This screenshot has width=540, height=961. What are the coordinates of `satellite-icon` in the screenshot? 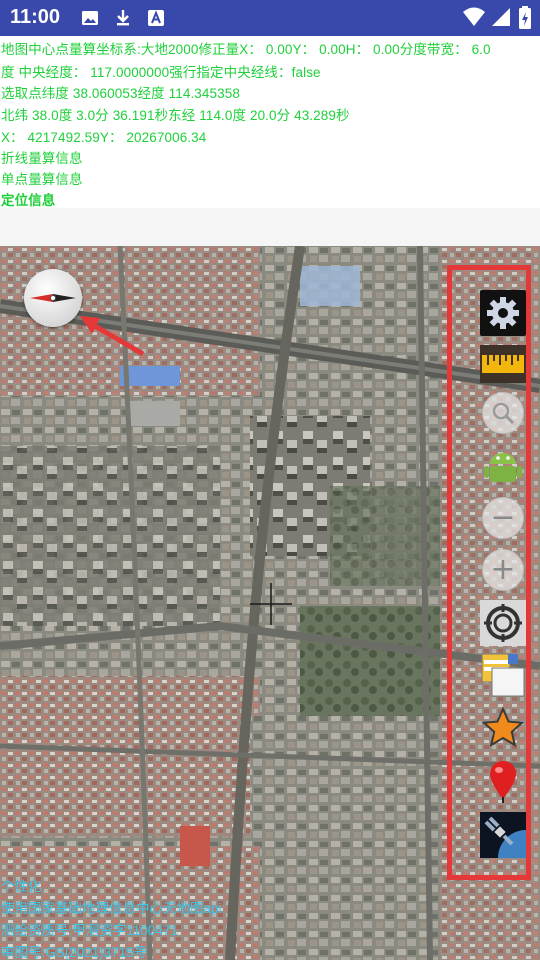 It's located at (503, 835).